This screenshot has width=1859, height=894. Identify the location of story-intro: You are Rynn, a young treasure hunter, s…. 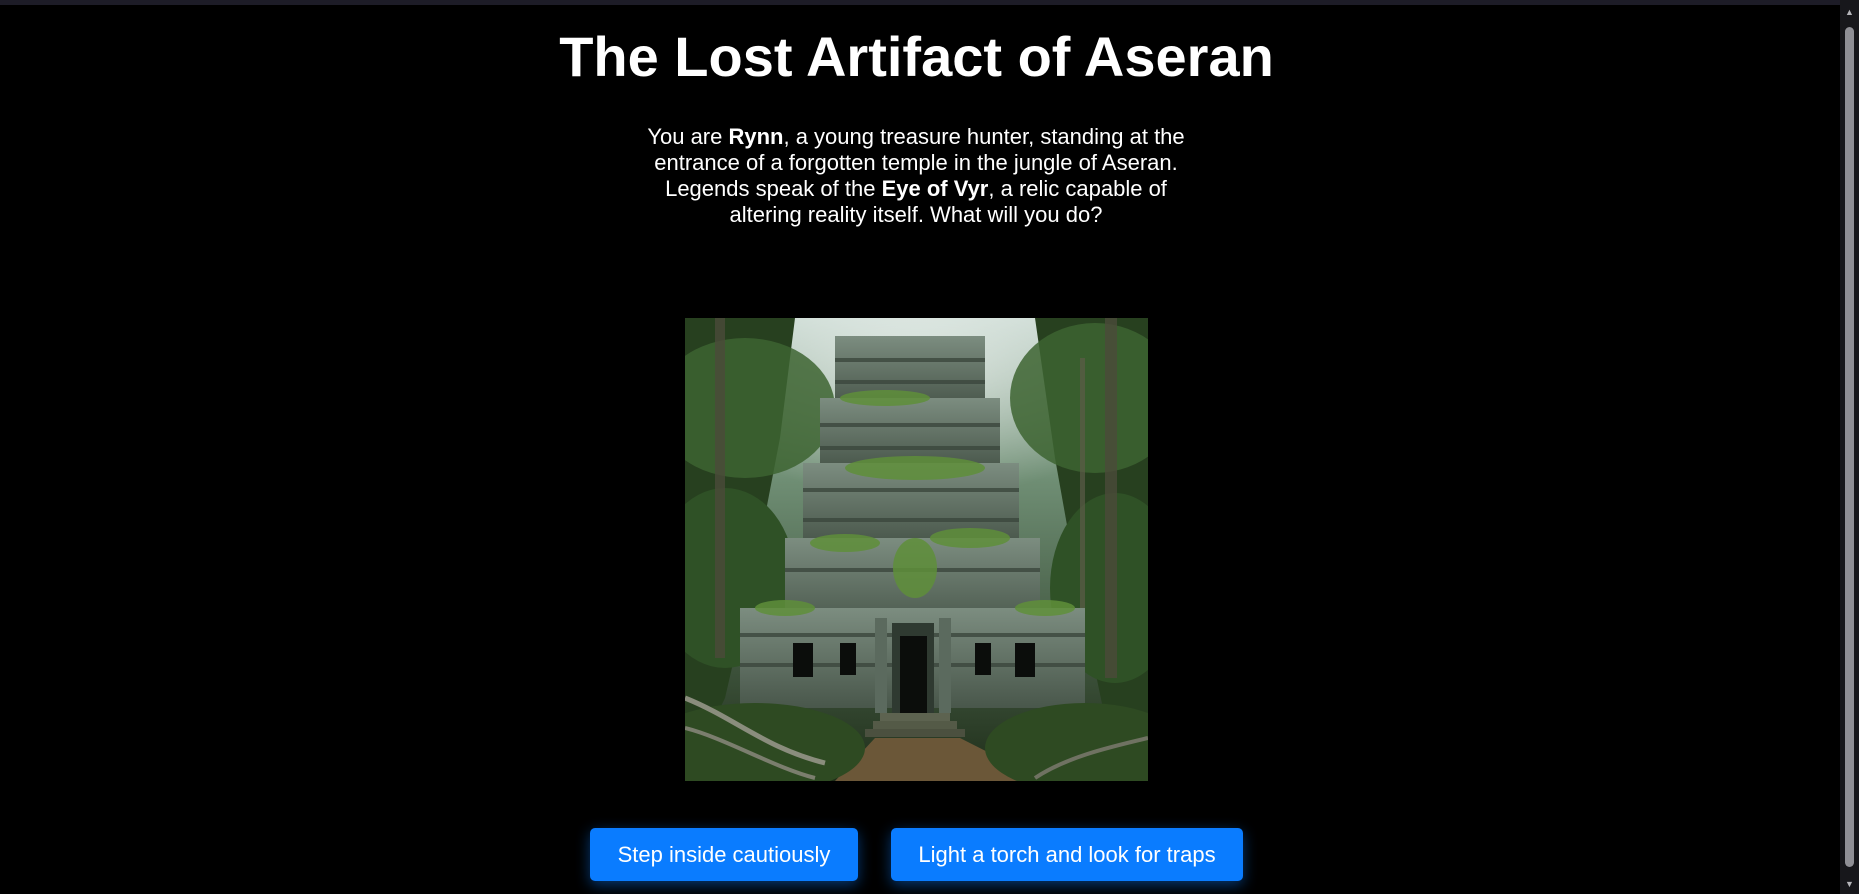
(916, 176).